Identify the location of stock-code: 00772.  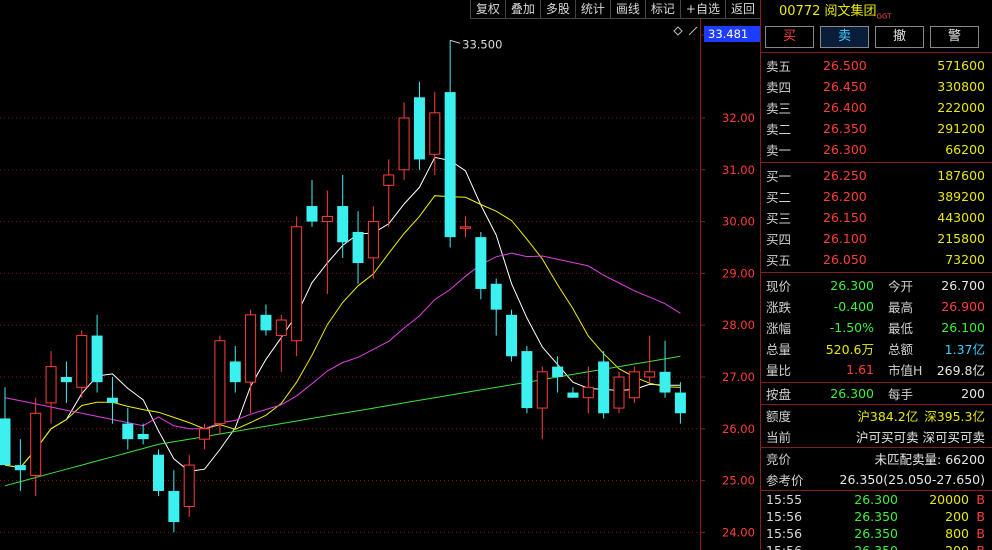
(800, 11).